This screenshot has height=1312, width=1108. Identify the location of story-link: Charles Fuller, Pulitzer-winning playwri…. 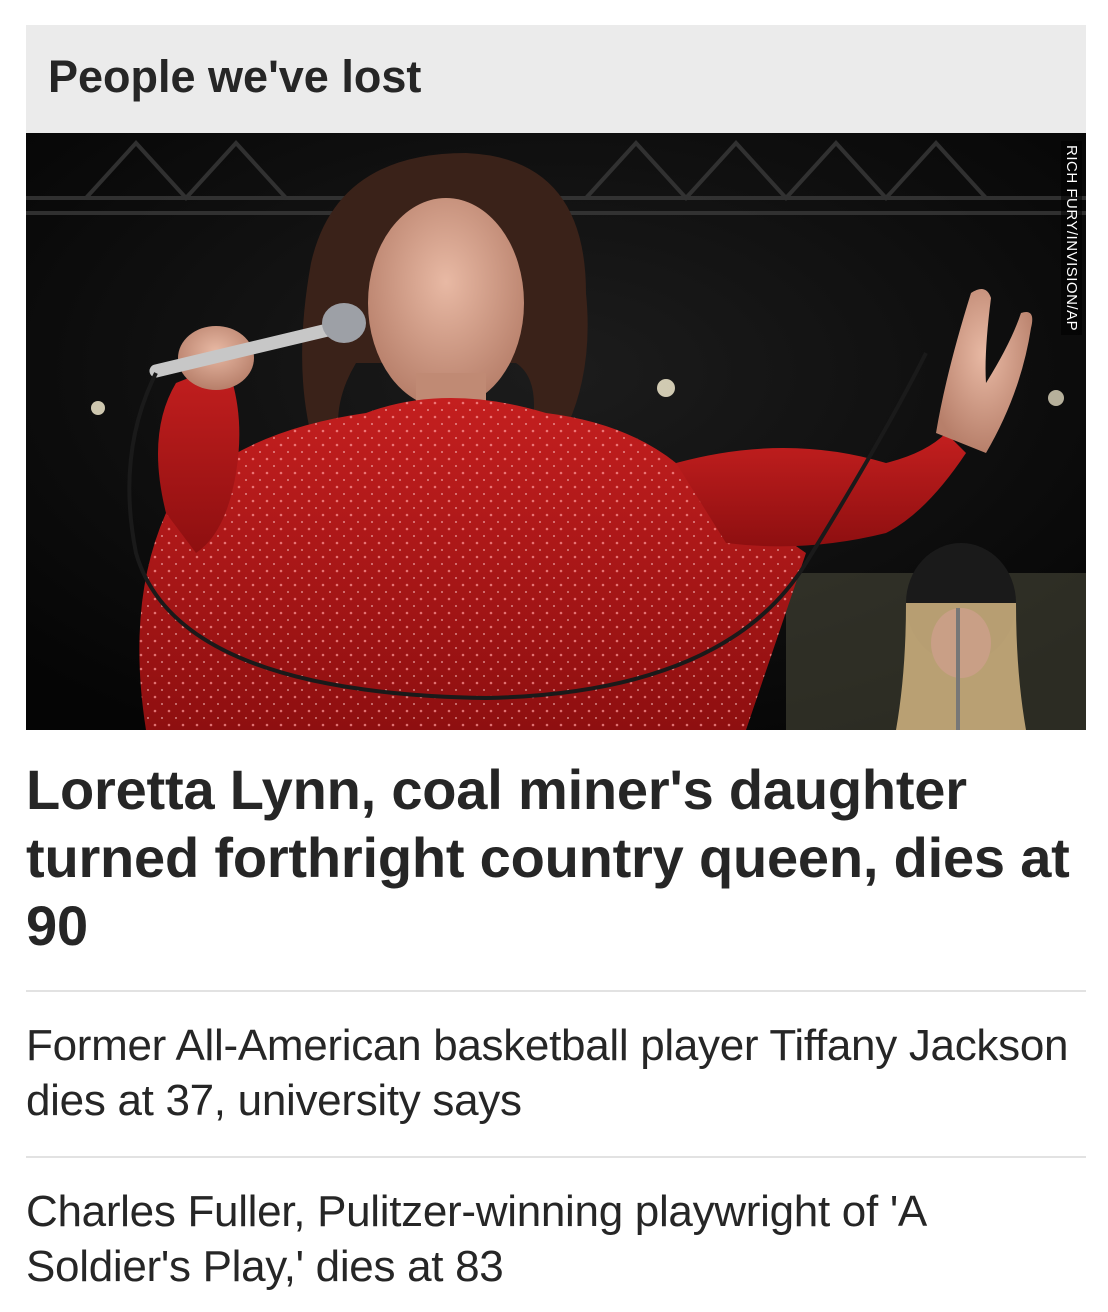
(556, 1239).